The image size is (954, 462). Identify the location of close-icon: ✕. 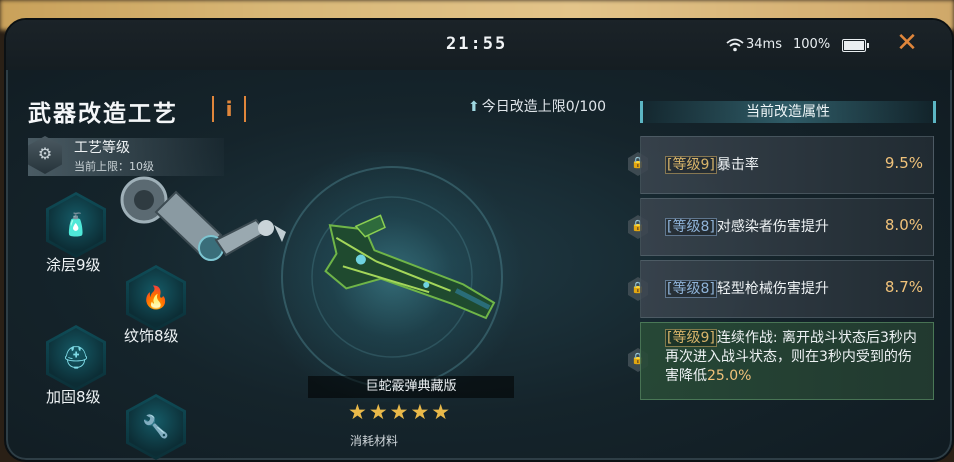
(907, 43).